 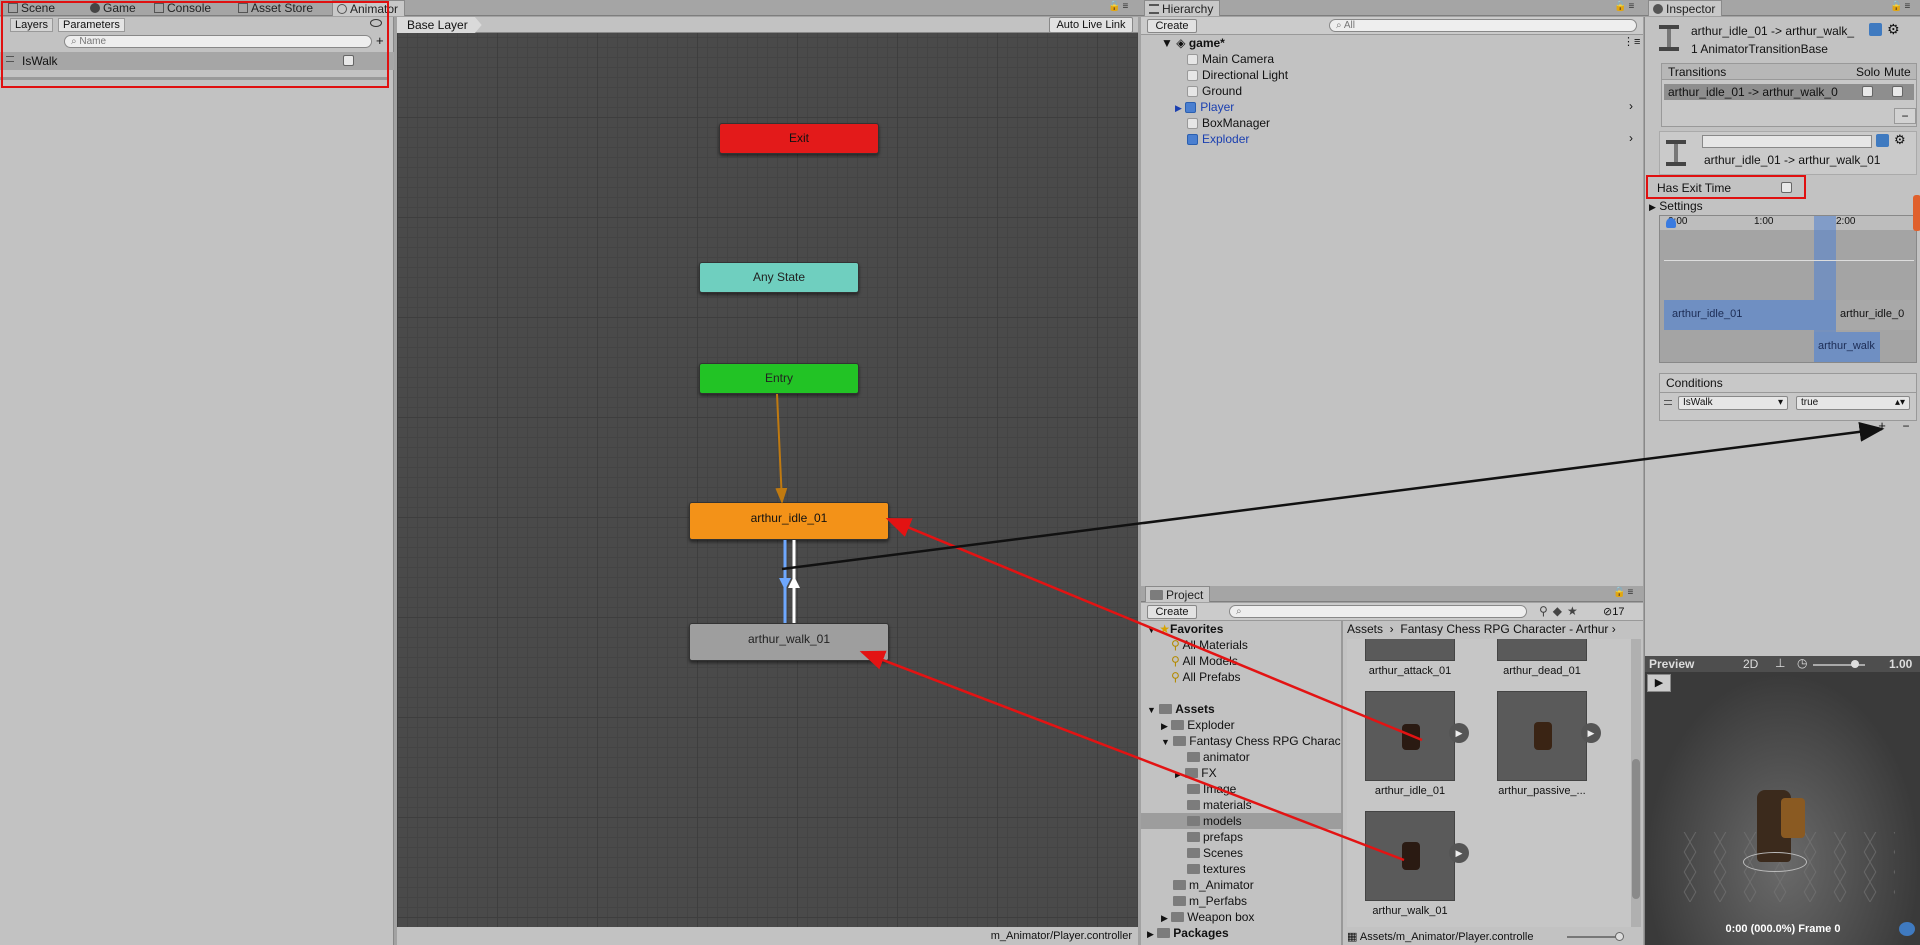 I want to click on entry-transition-line, so click(x=781, y=448).